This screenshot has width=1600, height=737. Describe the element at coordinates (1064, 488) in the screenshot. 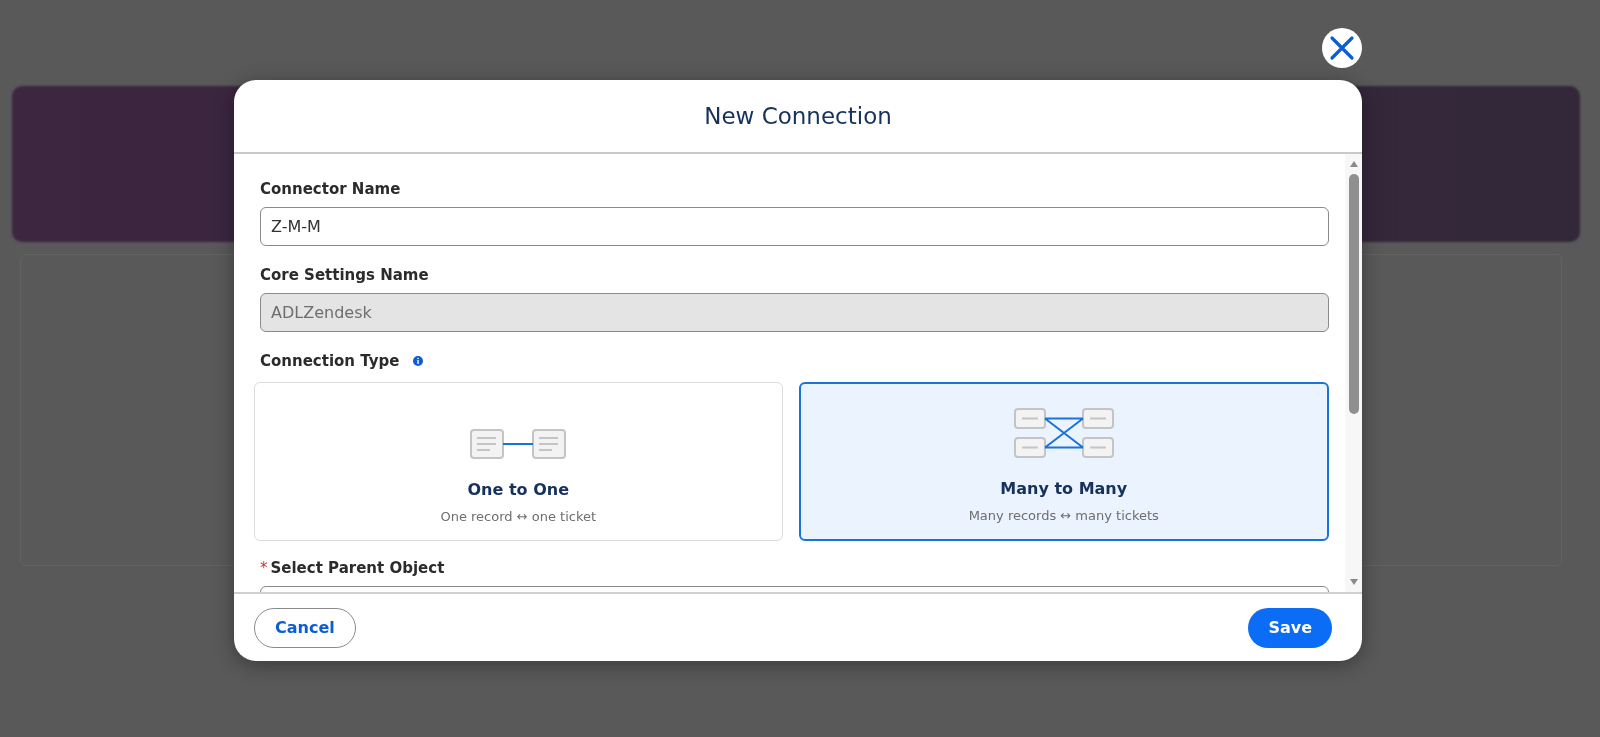

I see `option-title: Many to Many` at that location.